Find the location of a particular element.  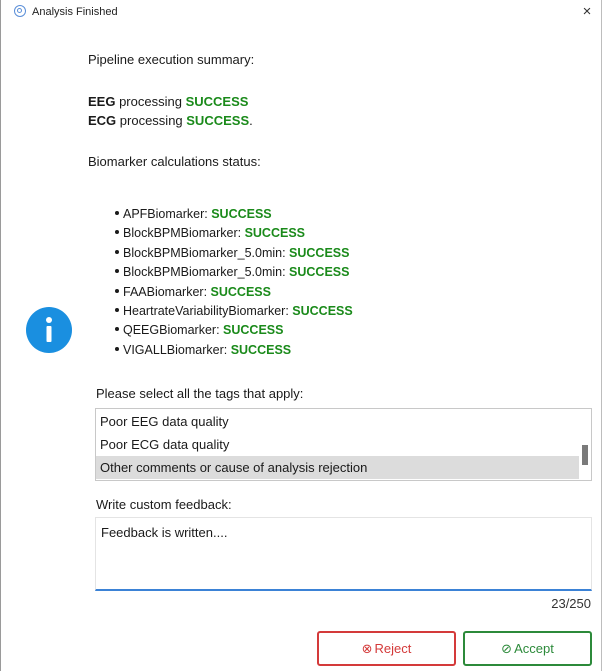

app-icon is located at coordinates (20, 11).